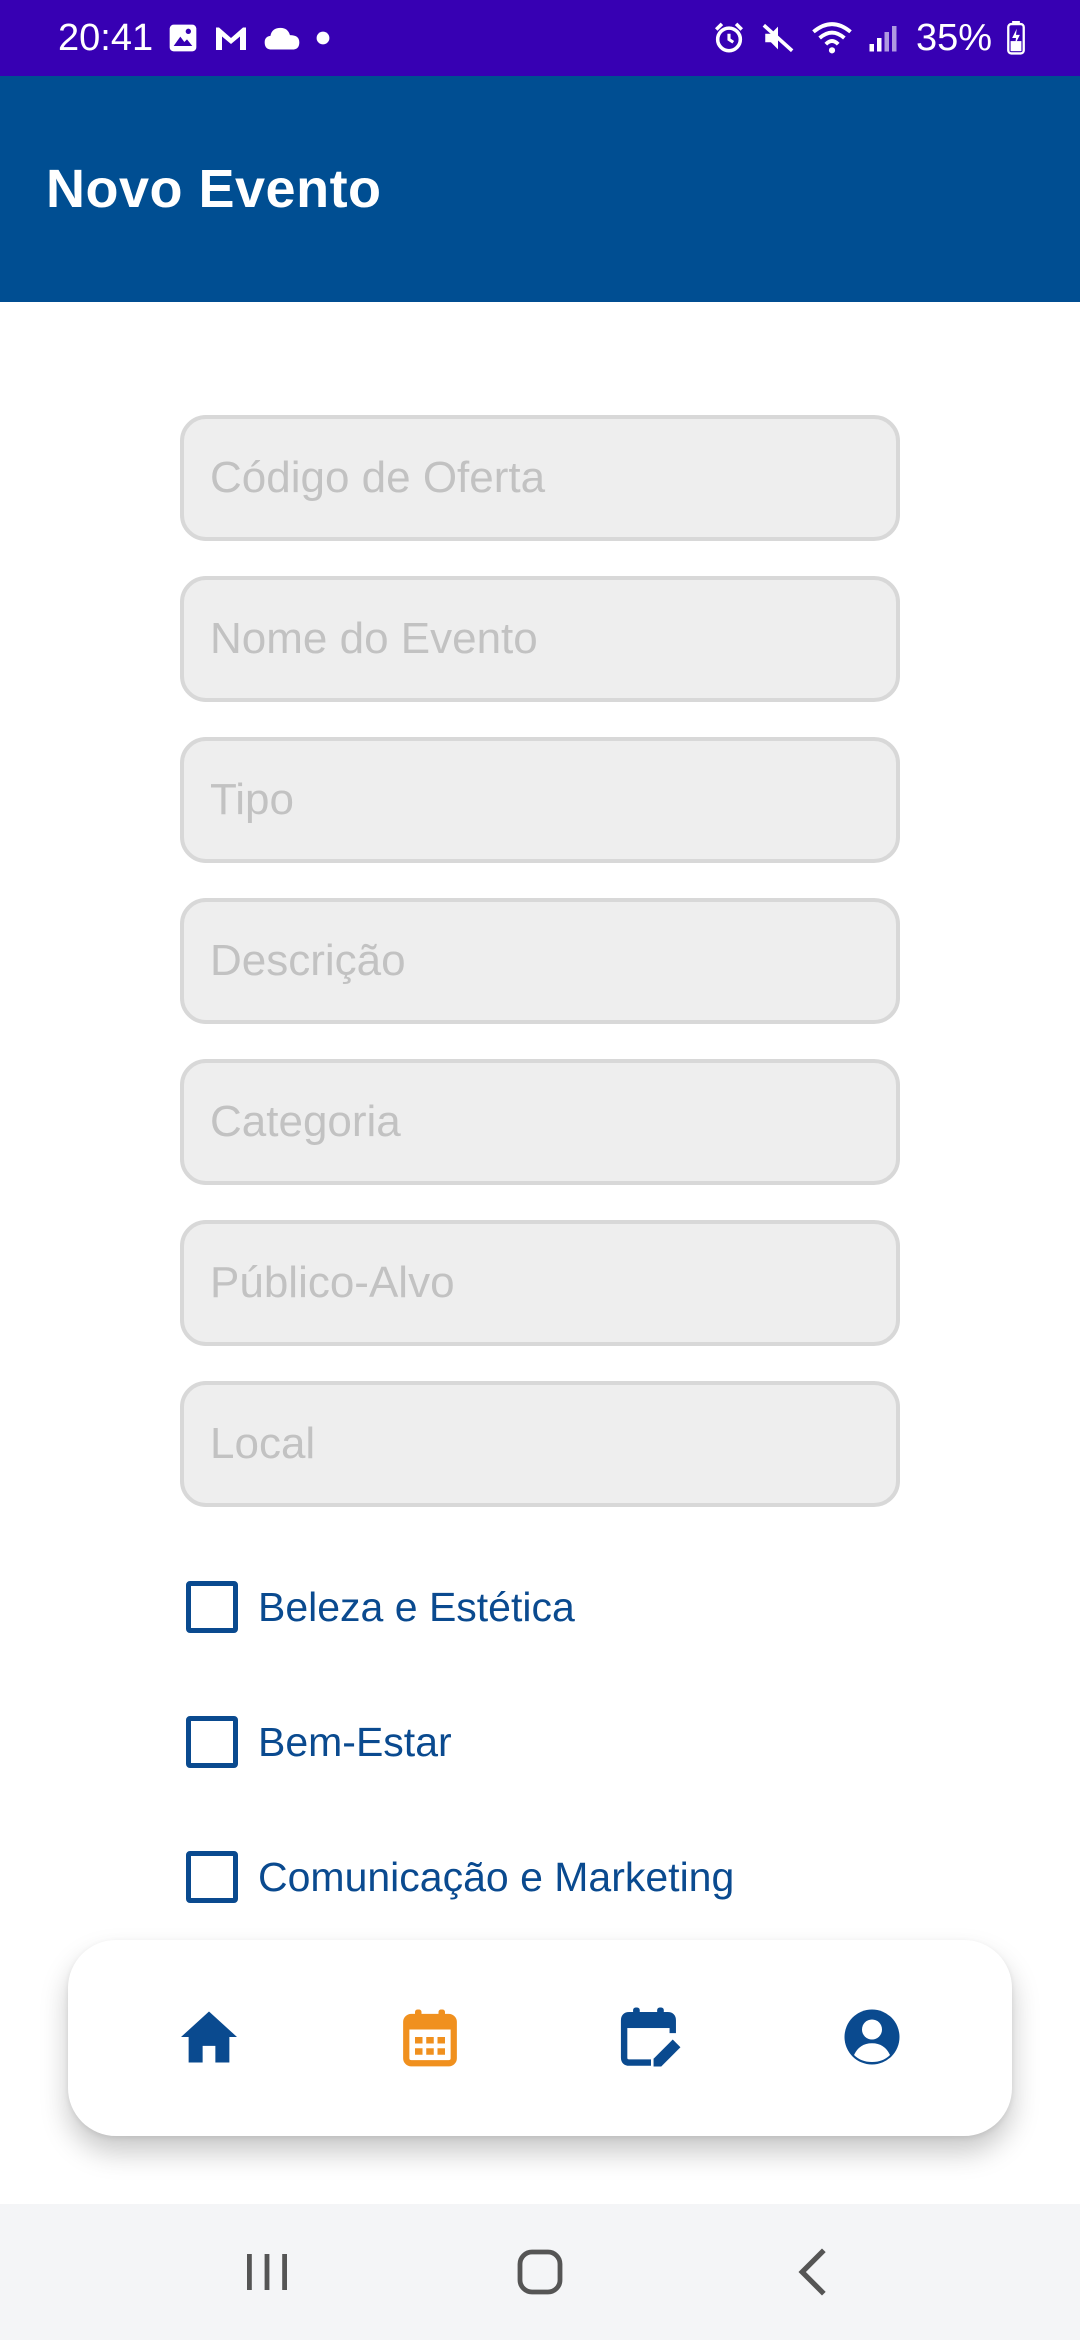 Image resolution: width=1080 pixels, height=2340 pixels. I want to click on checkbox-label: Comunicação e Marketing, so click(496, 1876).